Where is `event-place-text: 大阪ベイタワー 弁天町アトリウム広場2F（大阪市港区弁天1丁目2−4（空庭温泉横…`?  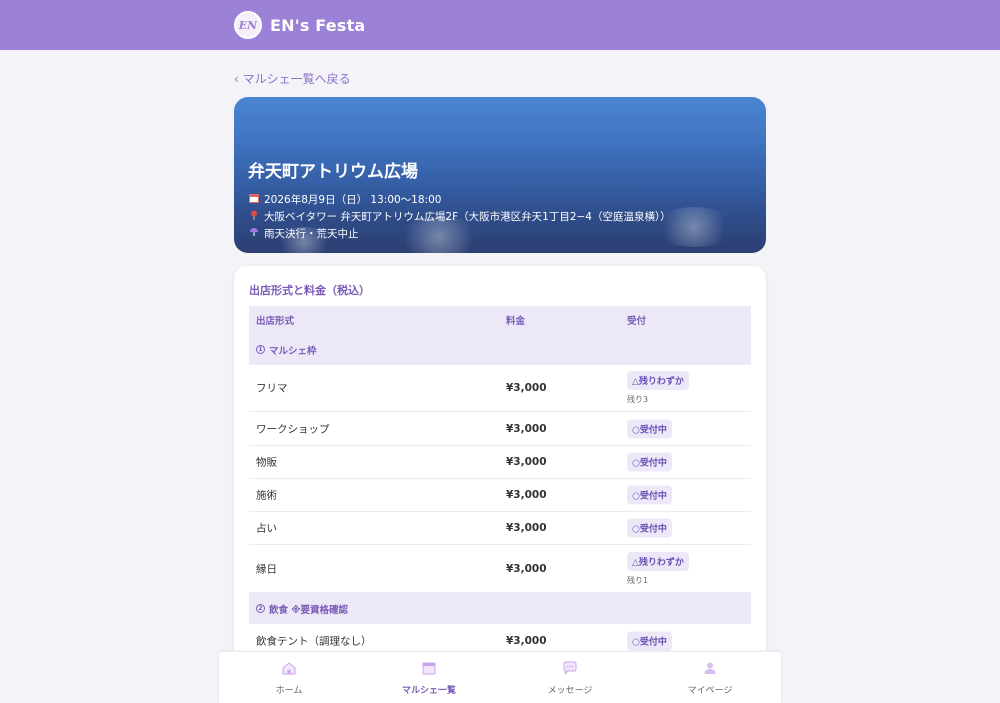 event-place-text: 大阪ベイタワー 弁天町アトリウム広場2F（大阪市港区弁天1丁目2−4（空庭温泉横… is located at coordinates (467, 217).